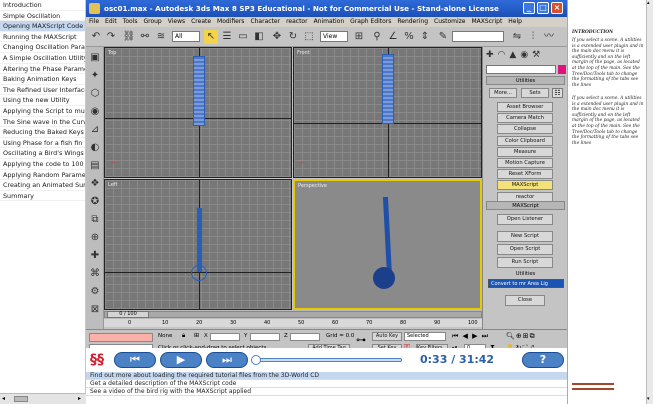 The height and width of the screenshot is (404, 653). What do you see at coordinates (42, 111) in the screenshot?
I see `toc-item: Applying the Script to multiple` at bounding box center [42, 111].